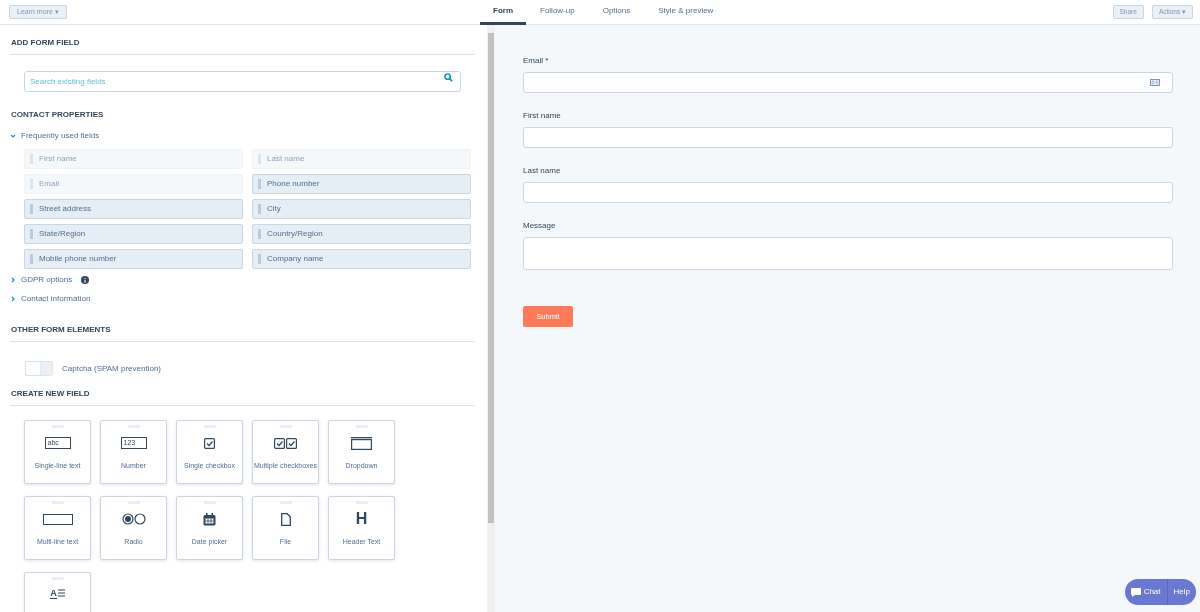 The image size is (1200, 612). What do you see at coordinates (57, 115) in the screenshot?
I see `section-heading: CONTACT PROPERTIES` at bounding box center [57, 115].